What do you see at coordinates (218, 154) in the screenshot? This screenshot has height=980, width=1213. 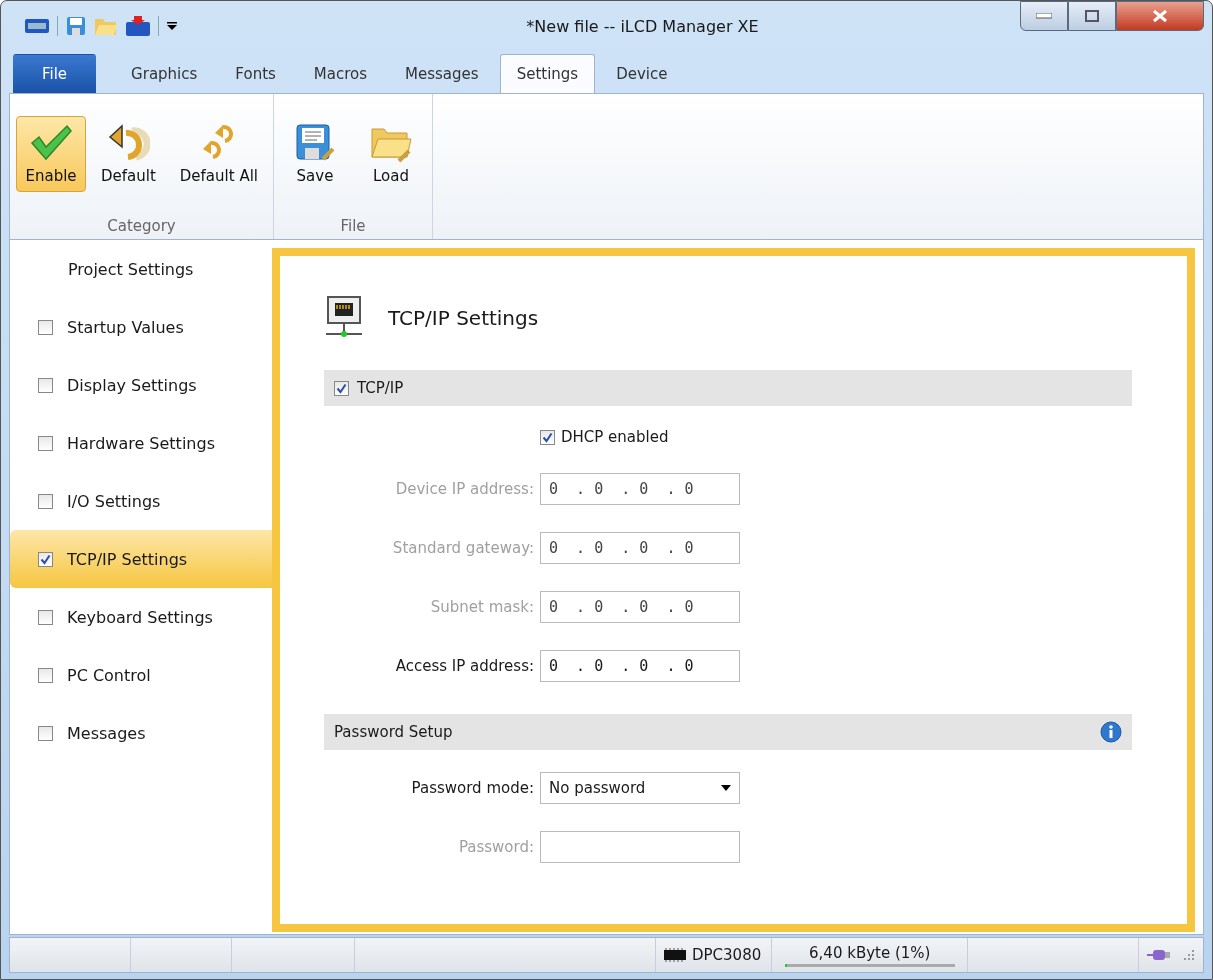 I see `ribbon-button: Default All` at bounding box center [218, 154].